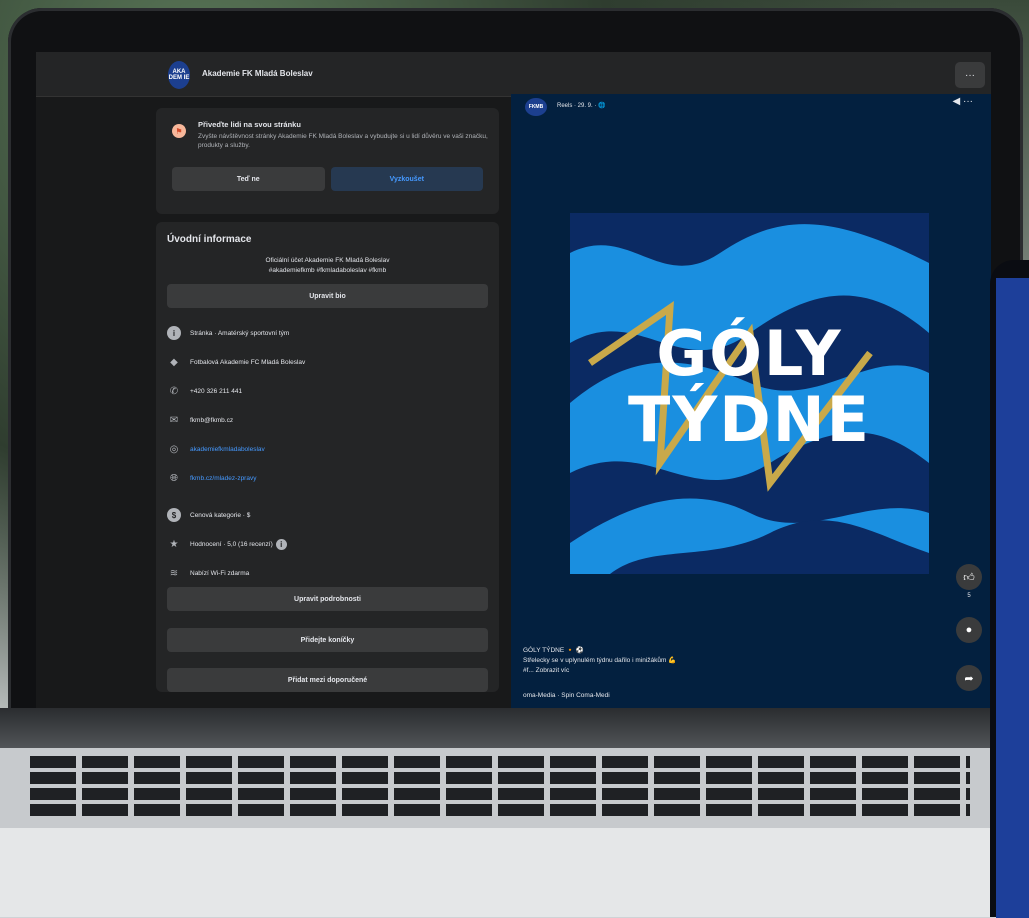 The height and width of the screenshot is (918, 1029). Describe the element at coordinates (223, 478) in the screenshot. I see `website-link: fkmb.cz/mladez-zpravy` at that location.